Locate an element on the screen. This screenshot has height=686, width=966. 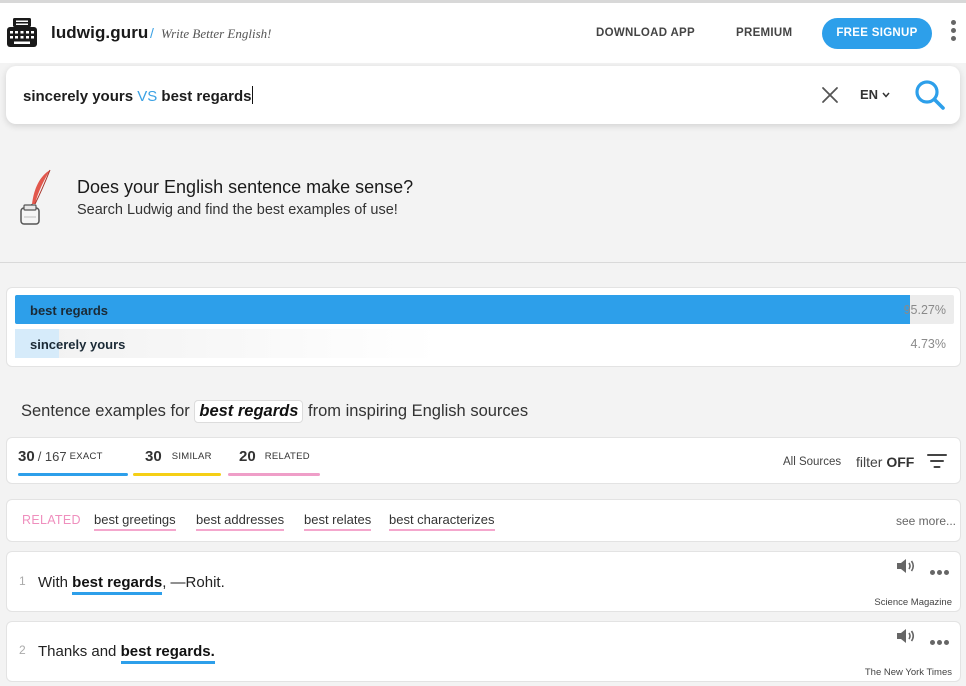
comparison-row-best-regards: best regards 95.27% is located at coordinates (484, 309).